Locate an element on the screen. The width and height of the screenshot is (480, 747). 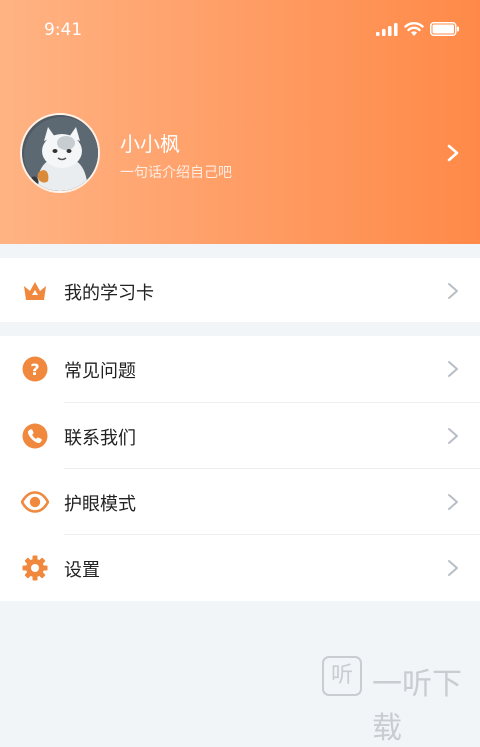
menu-item-study-card: 我的学习卡 is located at coordinates (240, 291).